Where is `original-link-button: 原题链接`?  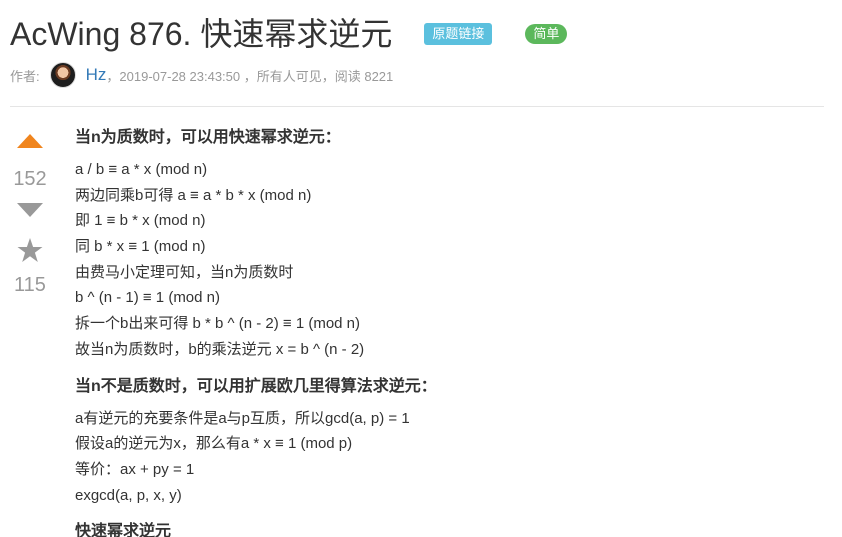
original-link-button: 原题链接 is located at coordinates (458, 34).